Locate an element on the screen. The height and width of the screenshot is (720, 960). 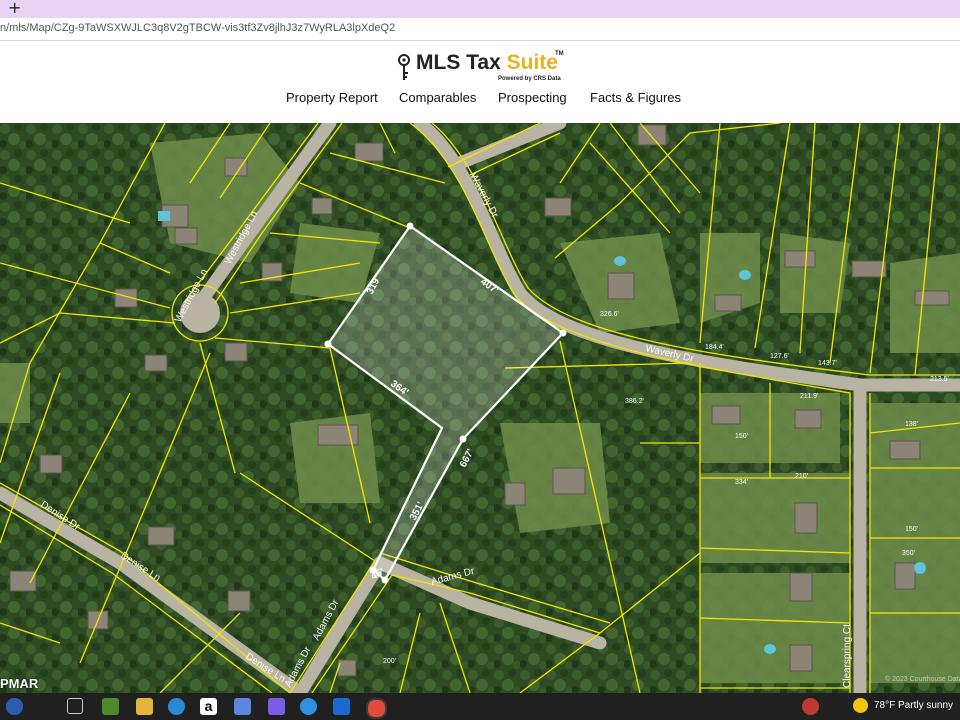
brand-name-part1: MLS Tax is located at coordinates (461, 62).